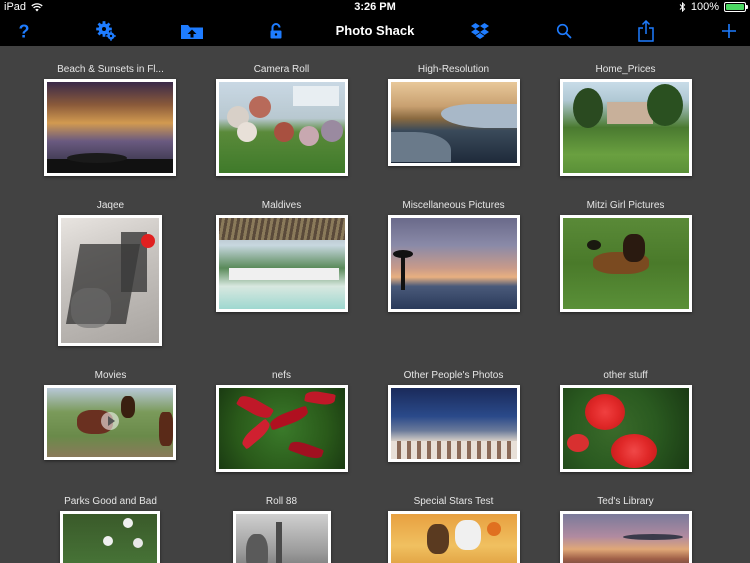 The width and height of the screenshot is (750, 563). I want to click on album-tile: Roll 88, so click(281, 529).